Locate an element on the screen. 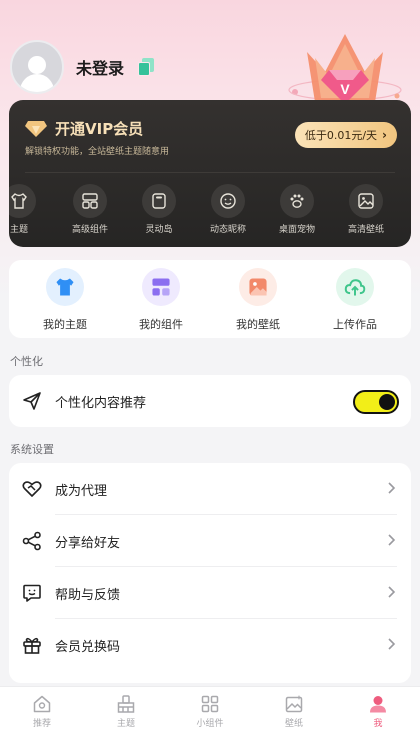 The width and height of the screenshot is (420, 733). settings-section-title: 系统设置 is located at coordinates (32, 449).